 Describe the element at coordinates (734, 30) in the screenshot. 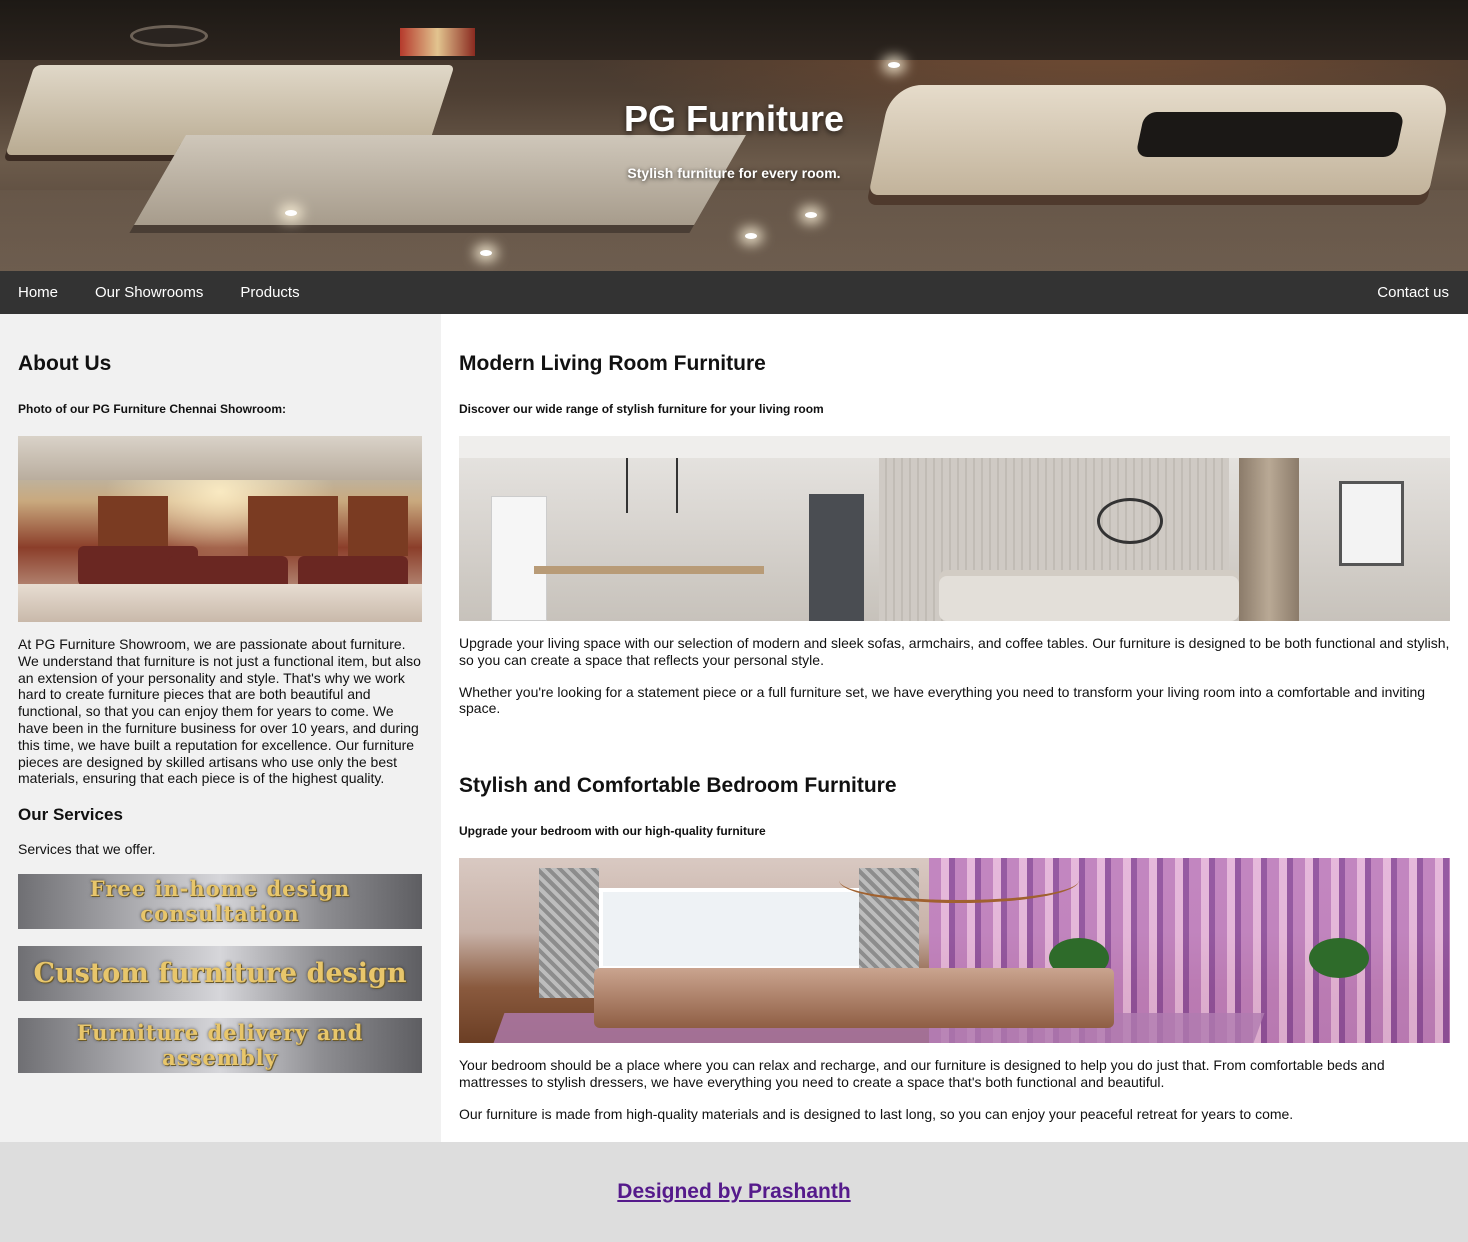

I see `hero-ceiling` at that location.